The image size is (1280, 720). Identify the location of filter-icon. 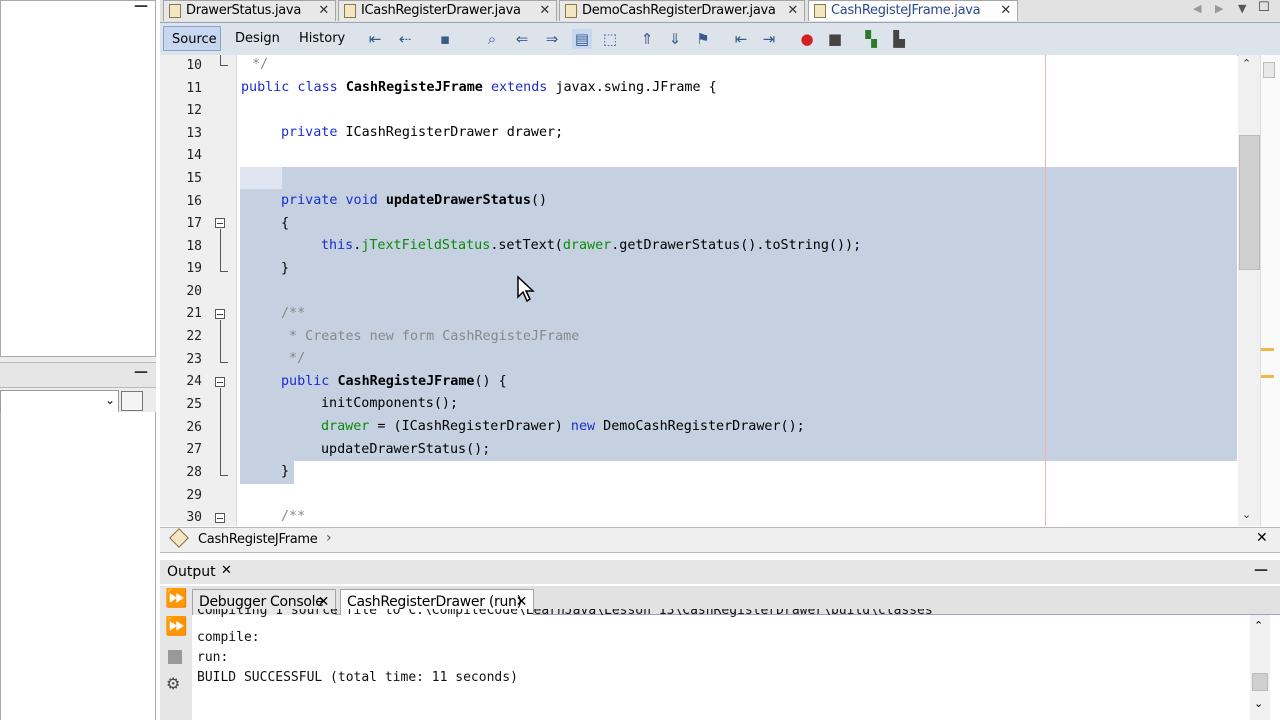
(132, 401).